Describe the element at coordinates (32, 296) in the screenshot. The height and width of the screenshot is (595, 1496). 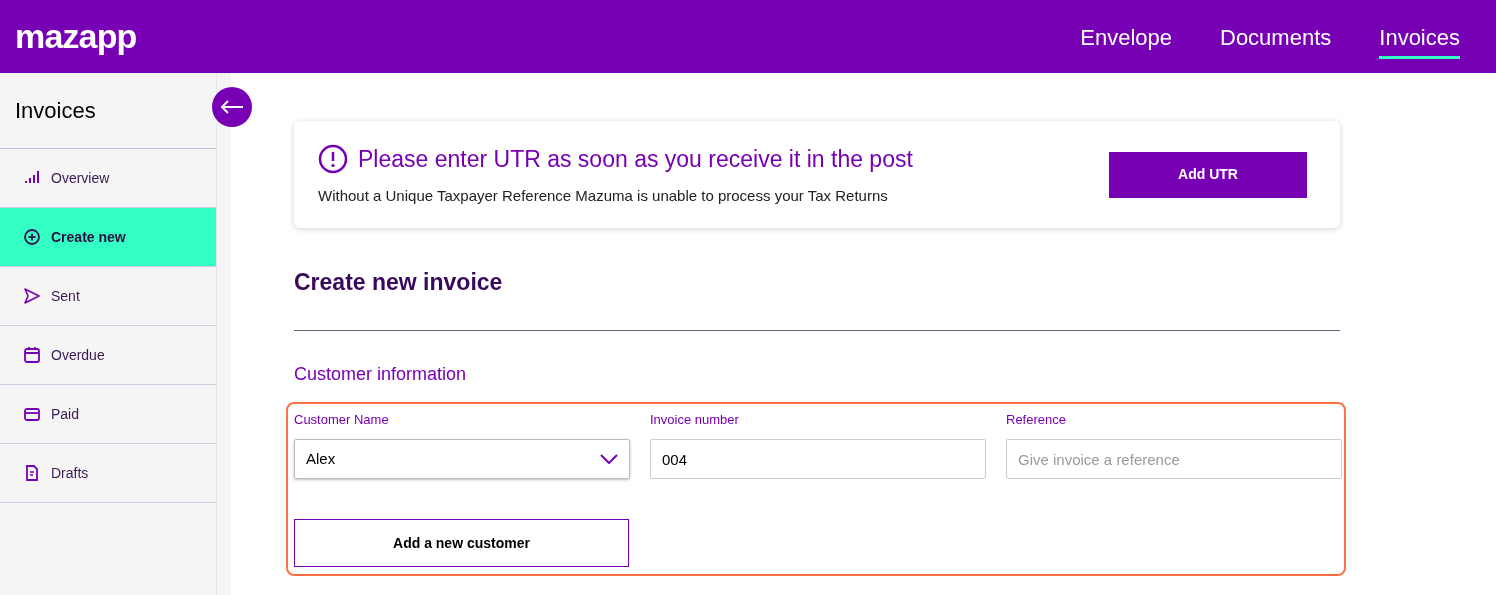
I see `send-icon` at that location.